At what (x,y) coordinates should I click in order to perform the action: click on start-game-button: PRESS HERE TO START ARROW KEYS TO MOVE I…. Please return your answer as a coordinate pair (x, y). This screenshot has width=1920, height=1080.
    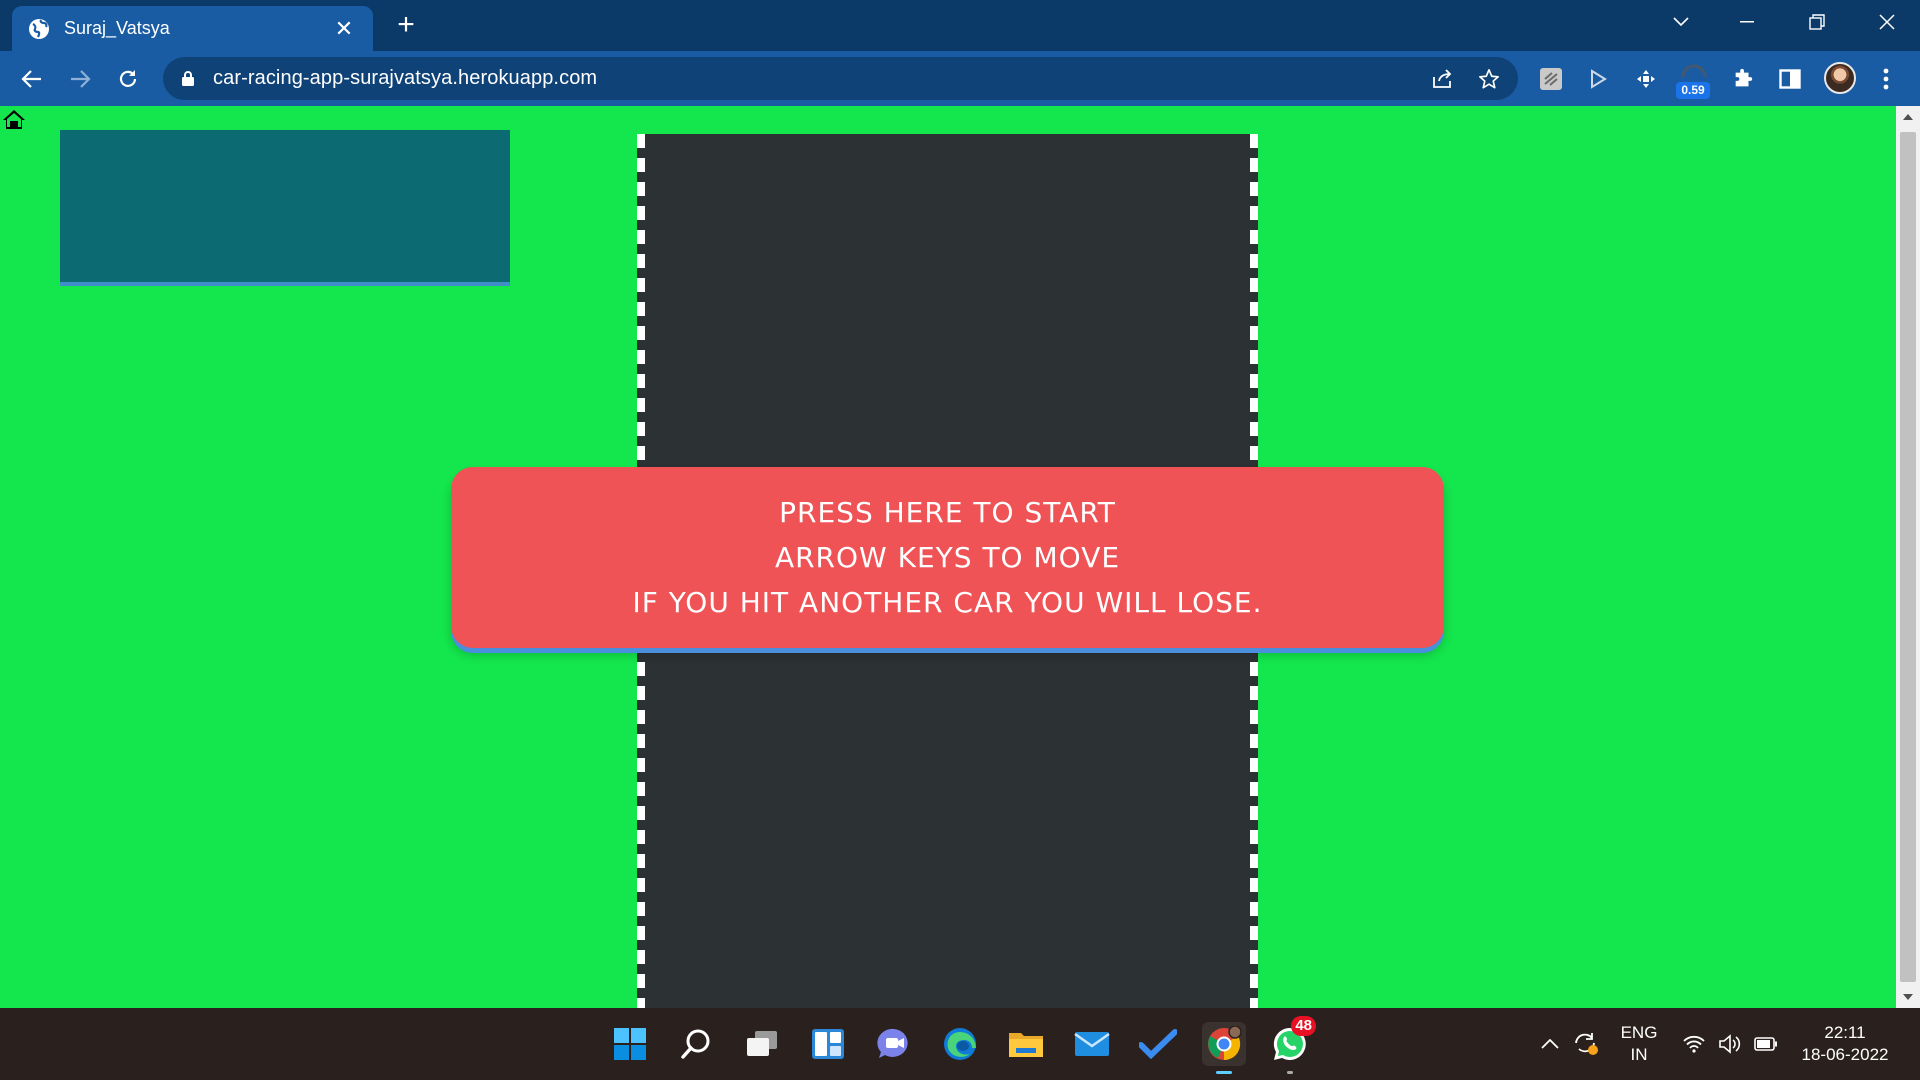
    Looking at the image, I should click on (947, 557).